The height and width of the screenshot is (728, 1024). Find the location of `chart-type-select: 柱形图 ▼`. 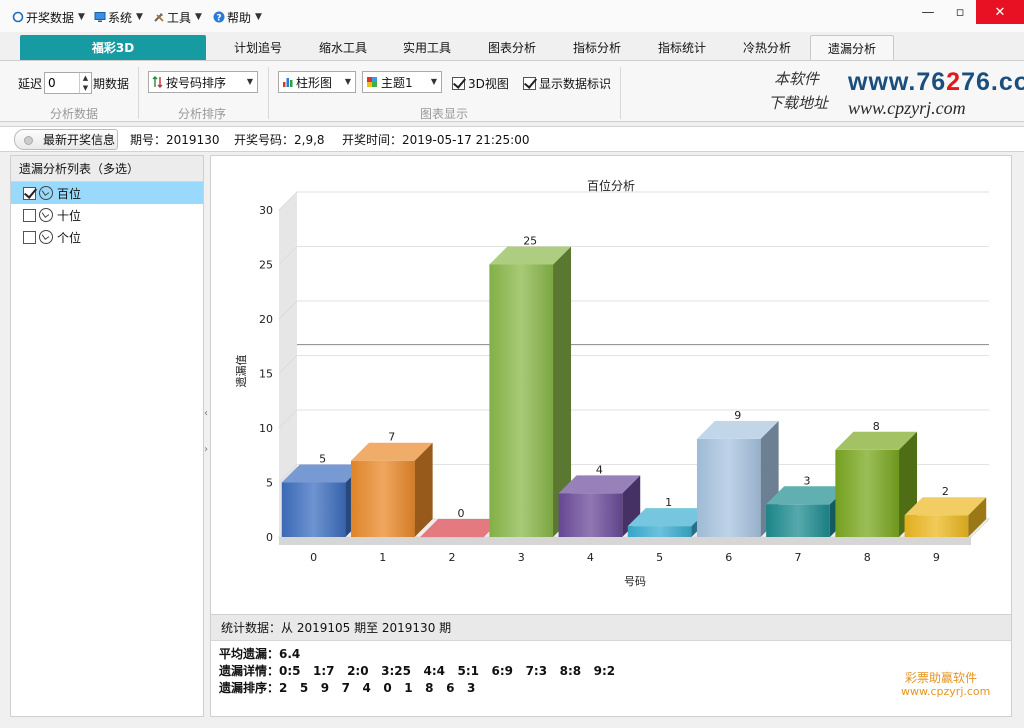

chart-type-select: 柱形图 ▼ is located at coordinates (317, 82).